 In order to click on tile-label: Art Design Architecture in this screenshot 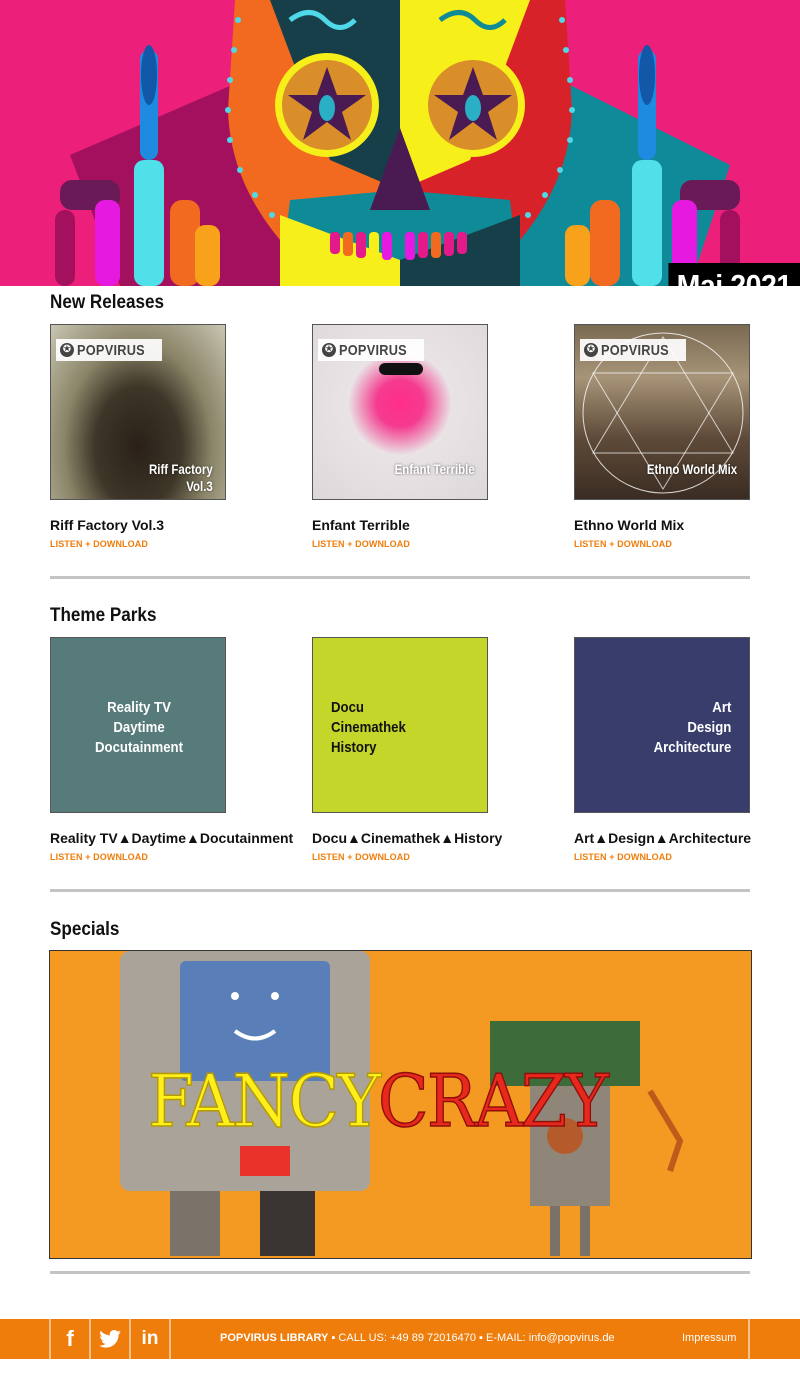, I will do `click(692, 727)`.